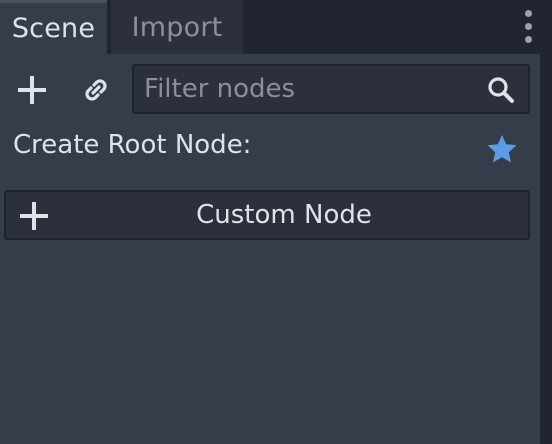 This screenshot has height=444, width=552. I want to click on plus-icon, so click(32, 90).